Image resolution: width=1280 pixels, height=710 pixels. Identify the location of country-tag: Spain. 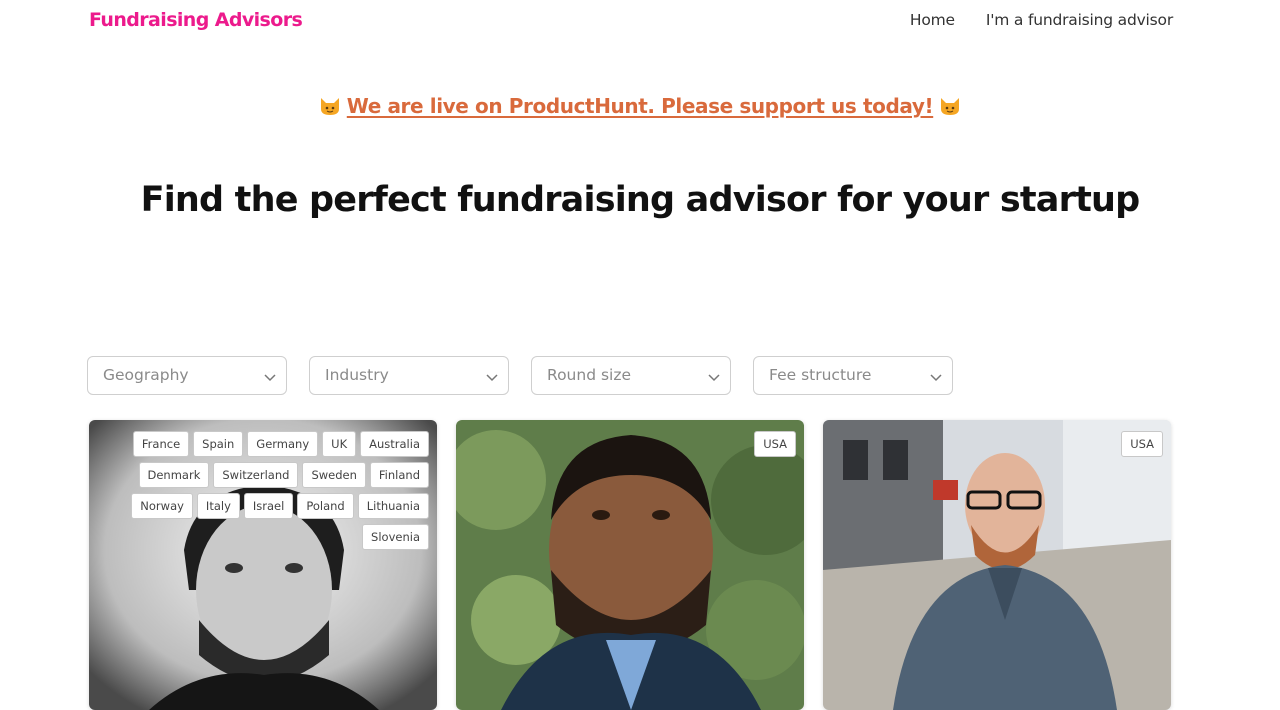
(218, 444).